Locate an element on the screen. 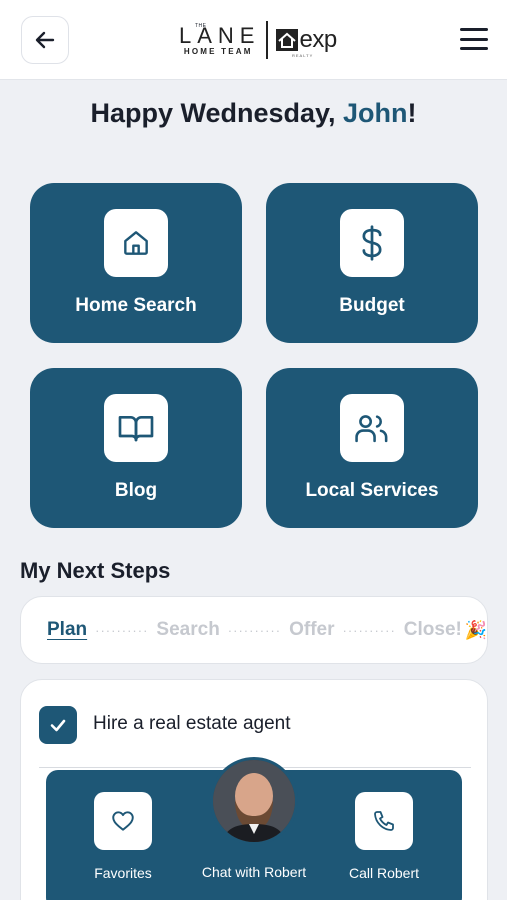 Image resolution: width=507 pixels, height=900 pixels. logo-home-team-text: HOME TEAM is located at coordinates (218, 51).